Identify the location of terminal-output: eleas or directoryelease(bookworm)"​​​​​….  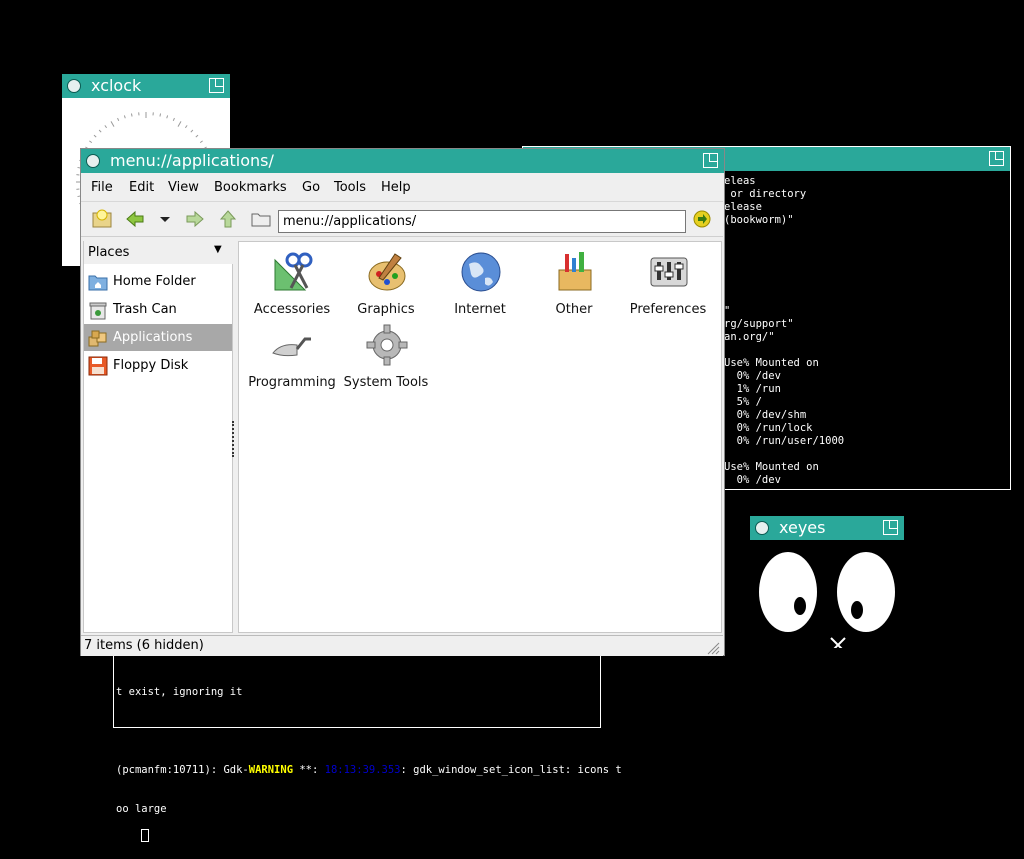
(784, 331).